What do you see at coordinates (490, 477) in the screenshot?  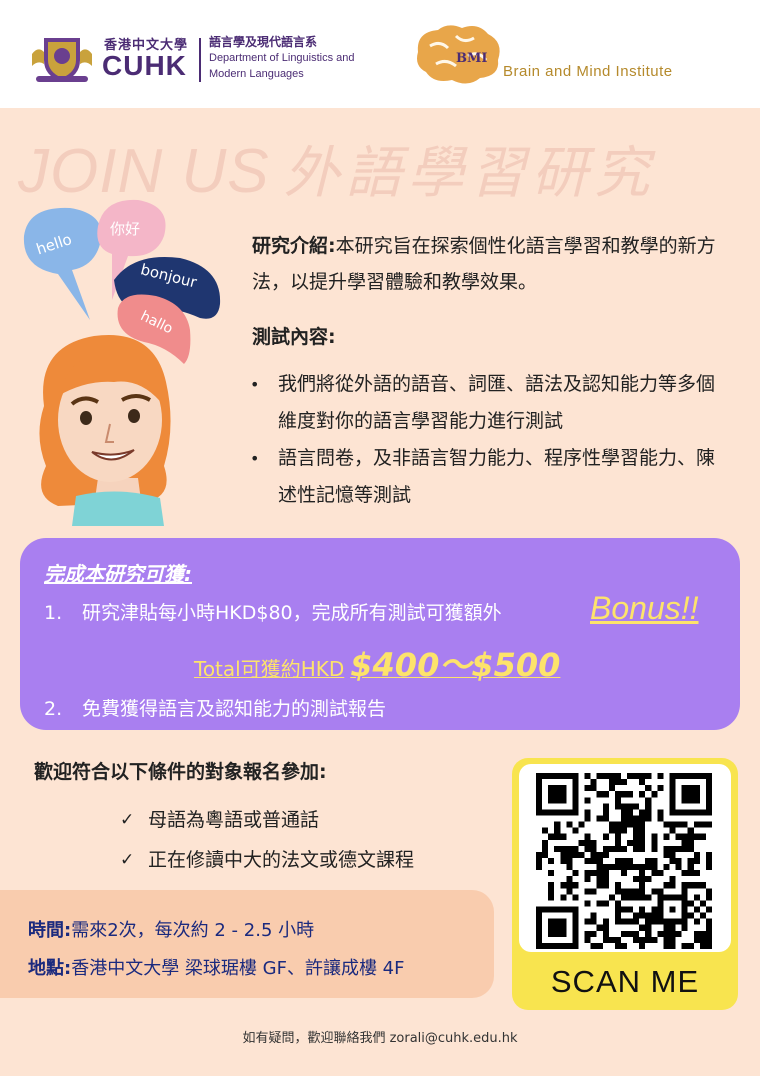 I see `list-item: 語言問卷，及非語言智力能力、程序性學習能力、陳述性記憶等測試` at bounding box center [490, 477].